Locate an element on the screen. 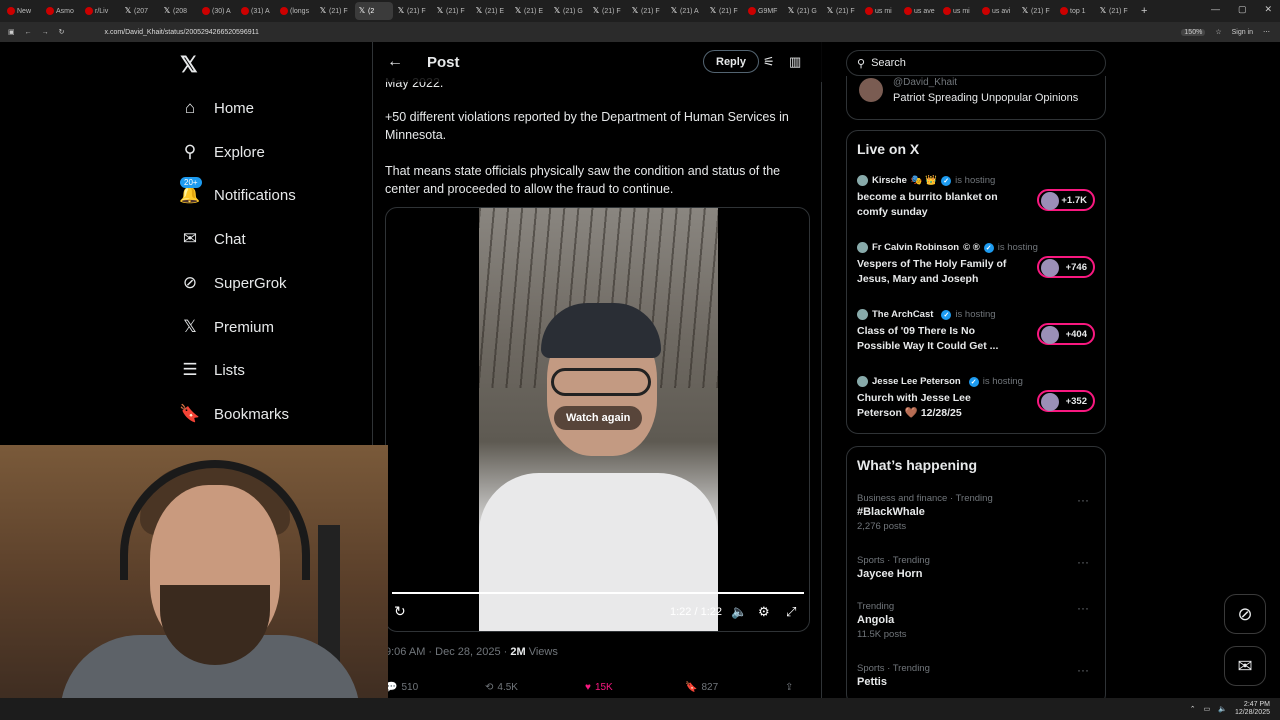  reload-icon: ↻ is located at coordinates (62, 32).